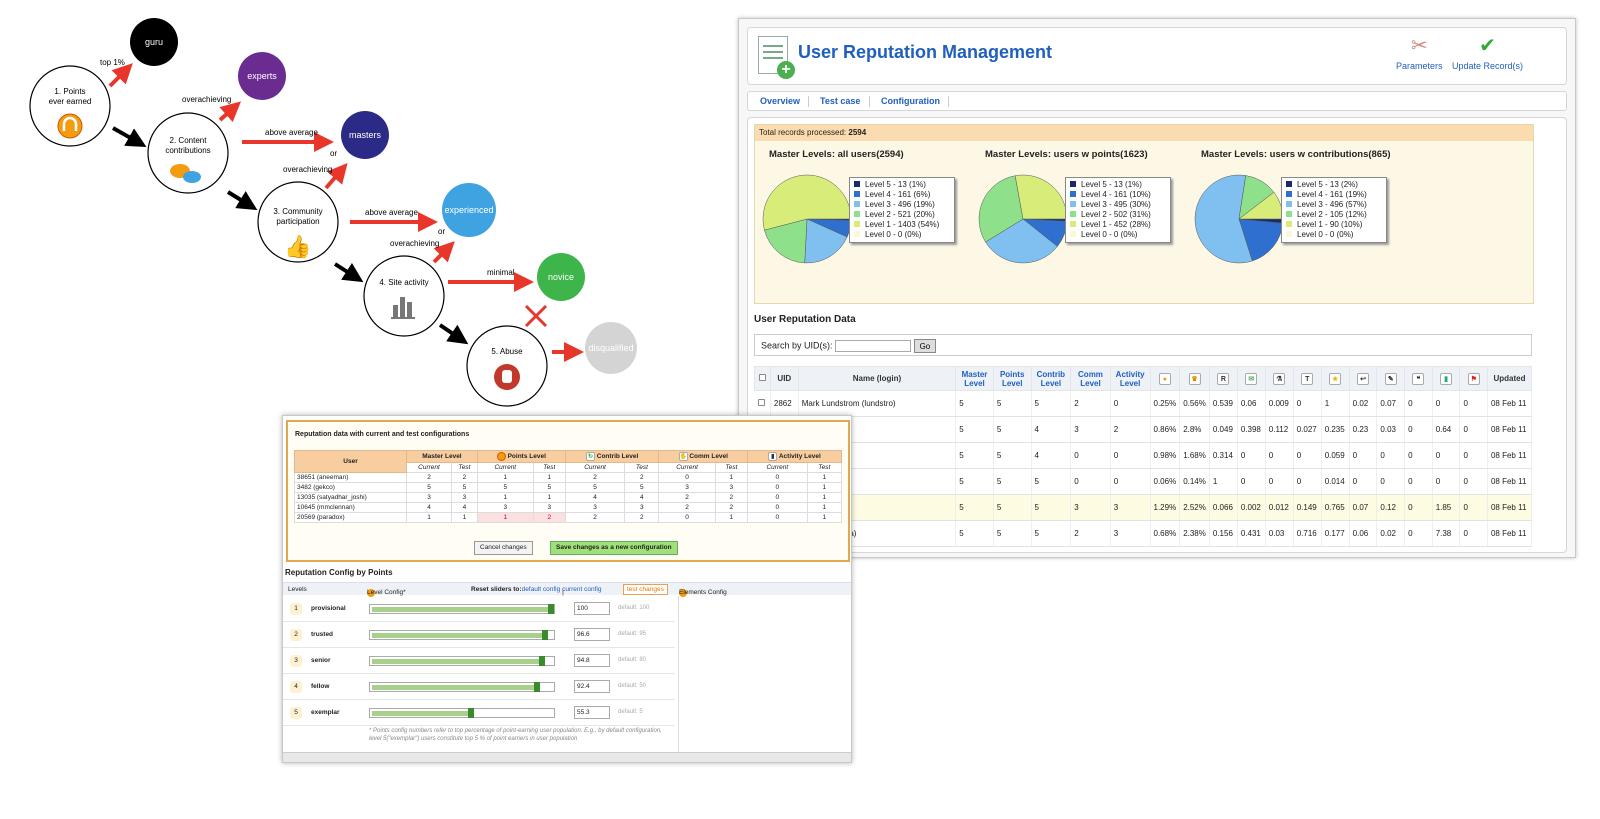  I want to click on column-contrib-level: Contrib Level, so click(1051, 378).